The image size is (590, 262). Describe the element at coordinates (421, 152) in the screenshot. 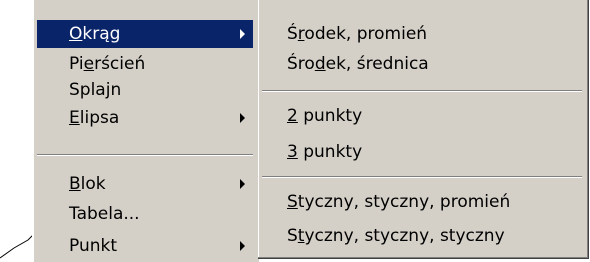

I see `submenu-item-3-punkty: 3 punkty` at that location.